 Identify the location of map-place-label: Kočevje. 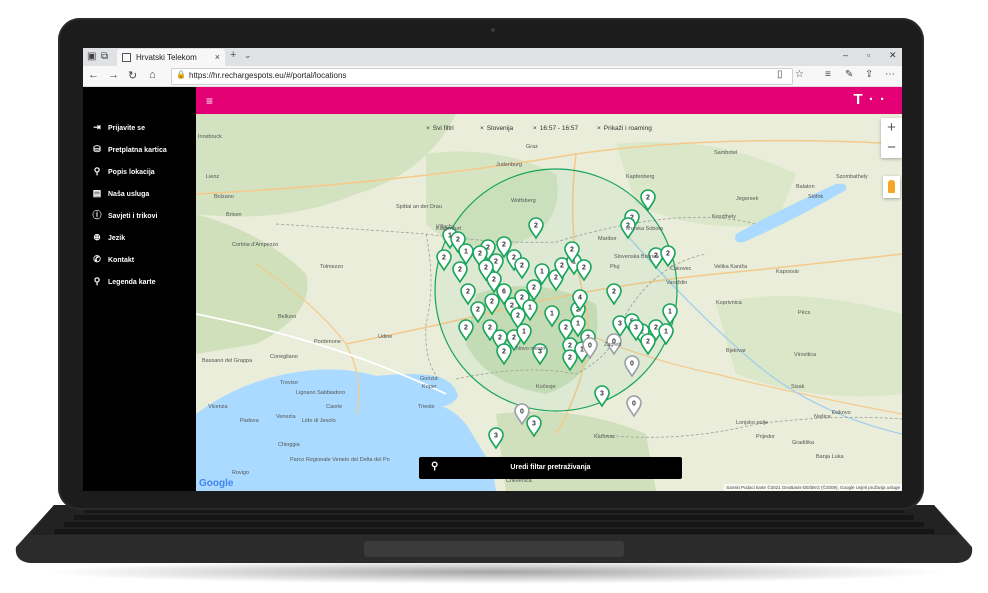
(546, 387).